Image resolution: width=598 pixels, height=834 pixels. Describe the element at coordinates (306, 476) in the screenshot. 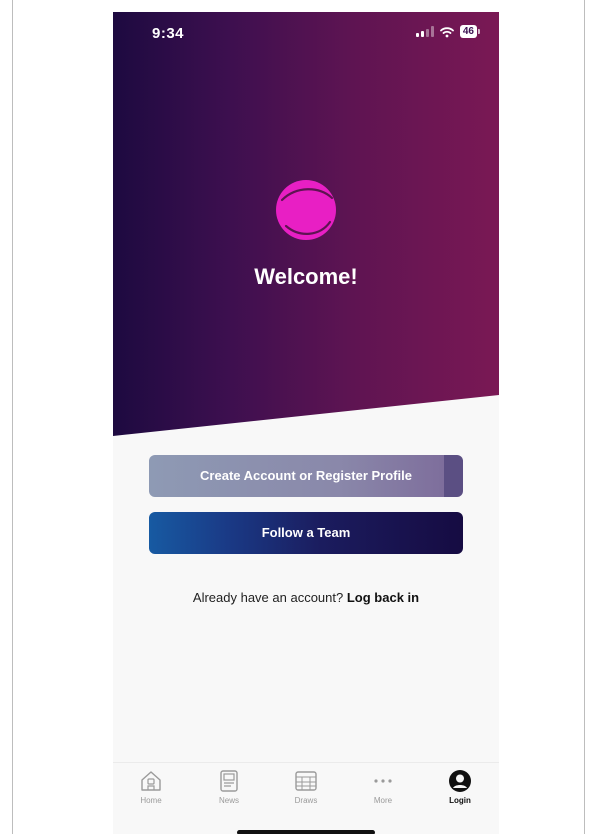

I see `create-account-button: Create Account or Register Profile` at that location.